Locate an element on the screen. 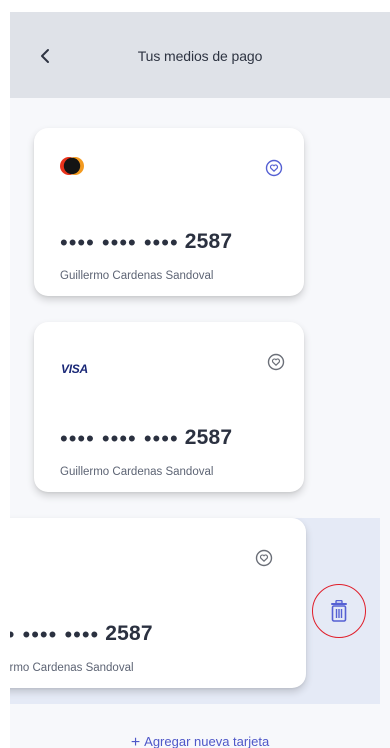 This screenshot has width=390, height=748. app-header: Tus medios de pago is located at coordinates (200, 55).